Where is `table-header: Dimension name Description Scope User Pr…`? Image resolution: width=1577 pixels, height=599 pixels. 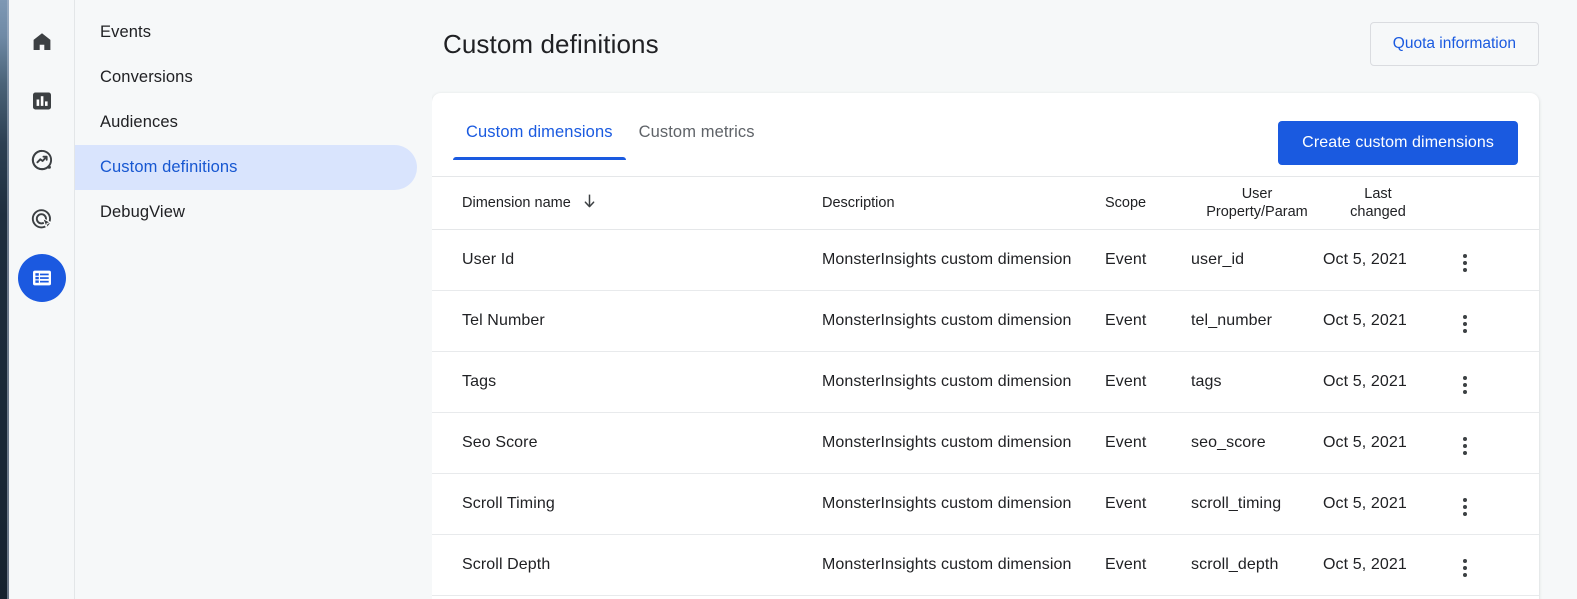 table-header: Dimension name Description Scope User Pr… is located at coordinates (985, 203).